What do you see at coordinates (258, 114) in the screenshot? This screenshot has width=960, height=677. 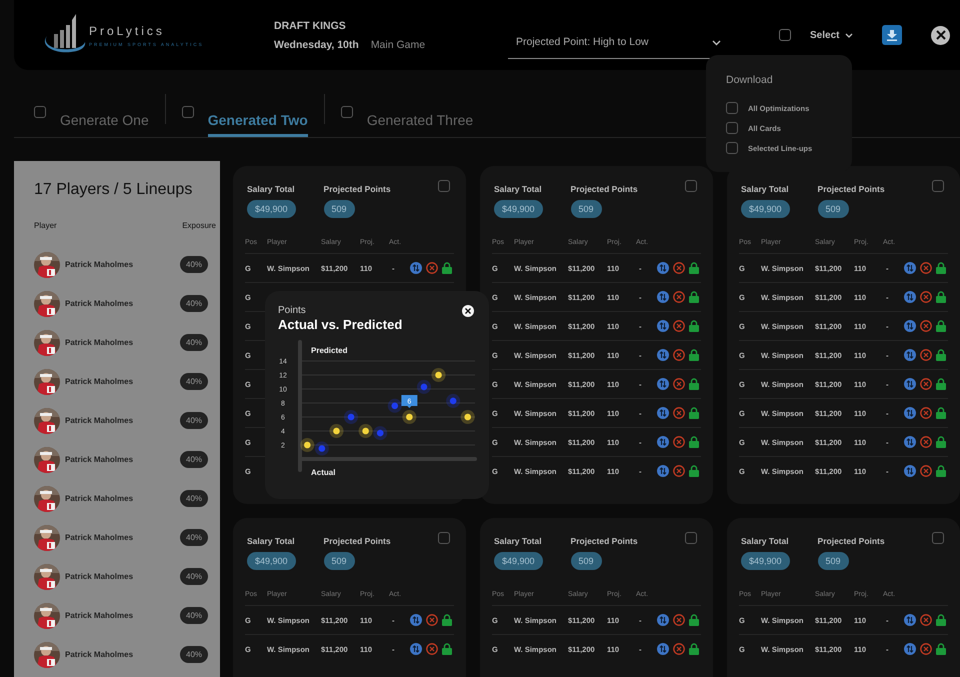 I see `tab: Generated Two` at bounding box center [258, 114].